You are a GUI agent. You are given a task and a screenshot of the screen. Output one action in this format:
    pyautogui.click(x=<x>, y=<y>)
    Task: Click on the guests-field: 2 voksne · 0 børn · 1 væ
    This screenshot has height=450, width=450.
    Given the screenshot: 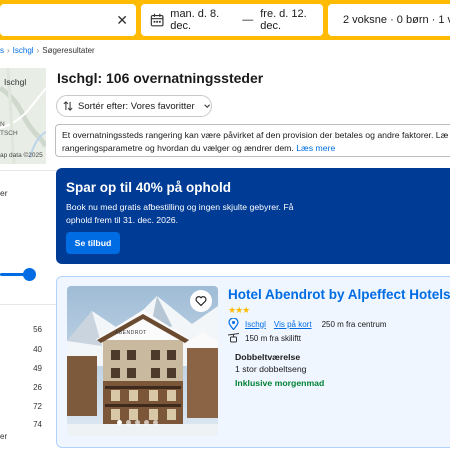 What is the action you would take?
    pyautogui.click(x=389, y=20)
    